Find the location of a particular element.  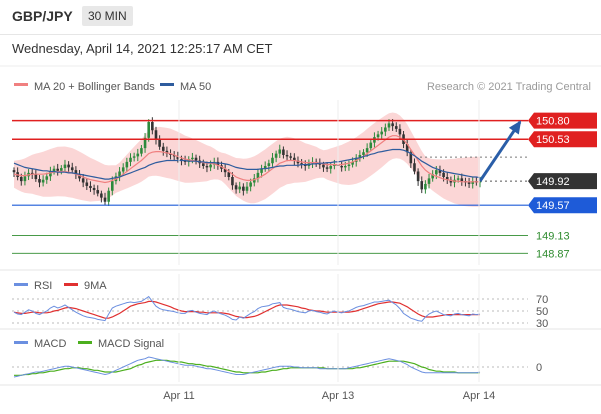

rsi-level-label: 70 is located at coordinates (542, 300).